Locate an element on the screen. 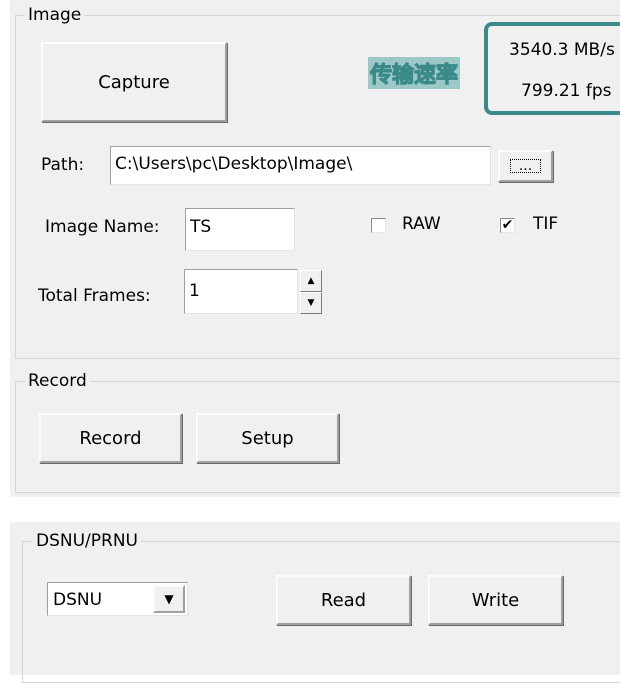 Image resolution: width=620 pixels, height=683 pixels. check-mark-icon: ✔ is located at coordinates (507, 225).